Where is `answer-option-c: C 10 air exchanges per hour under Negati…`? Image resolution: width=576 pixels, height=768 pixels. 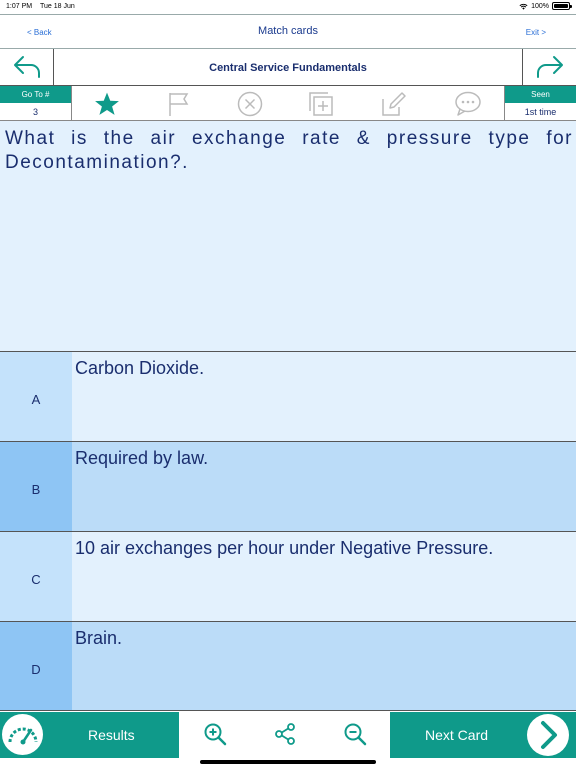
answer-option-c: C 10 air exchanges per hour under Negati… is located at coordinates (288, 576).